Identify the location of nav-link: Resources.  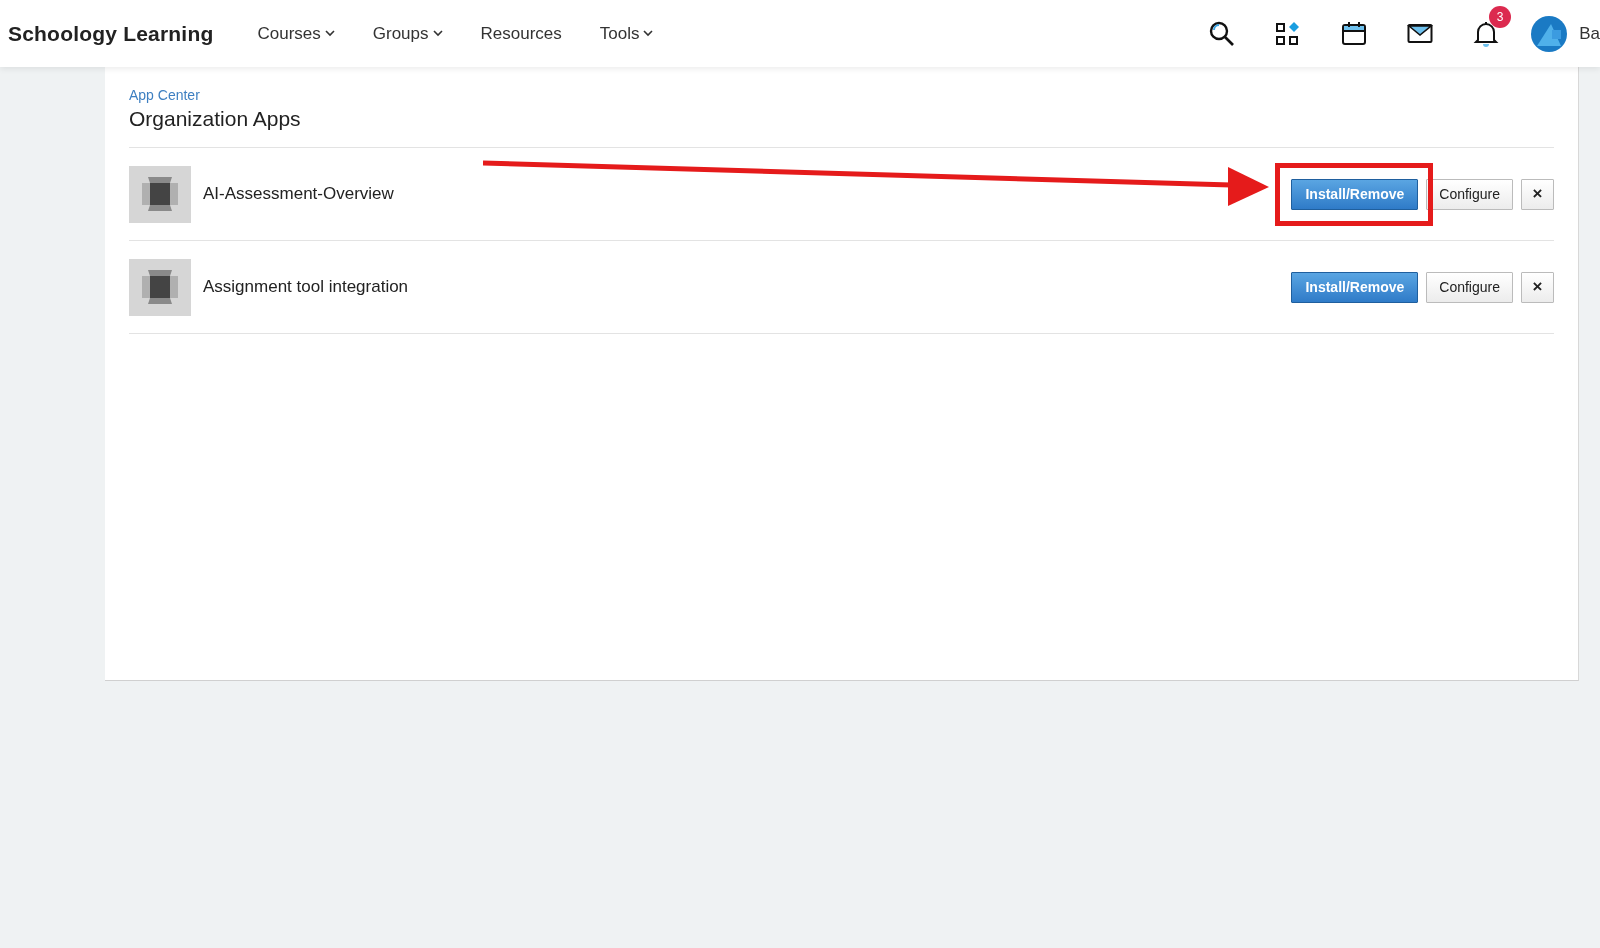
(521, 33).